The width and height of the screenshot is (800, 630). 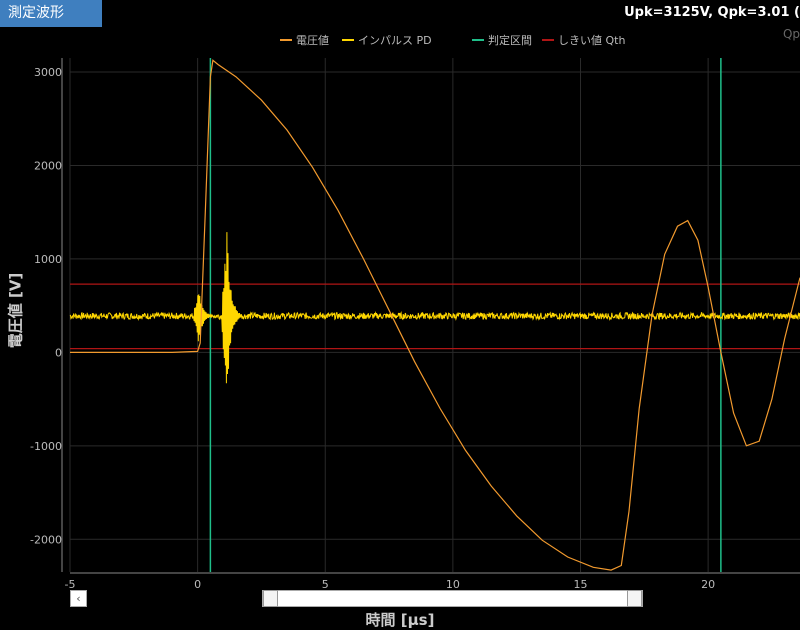 What do you see at coordinates (591, 40) in the screenshot?
I see `legend-label: しきい値 Qth` at bounding box center [591, 40].